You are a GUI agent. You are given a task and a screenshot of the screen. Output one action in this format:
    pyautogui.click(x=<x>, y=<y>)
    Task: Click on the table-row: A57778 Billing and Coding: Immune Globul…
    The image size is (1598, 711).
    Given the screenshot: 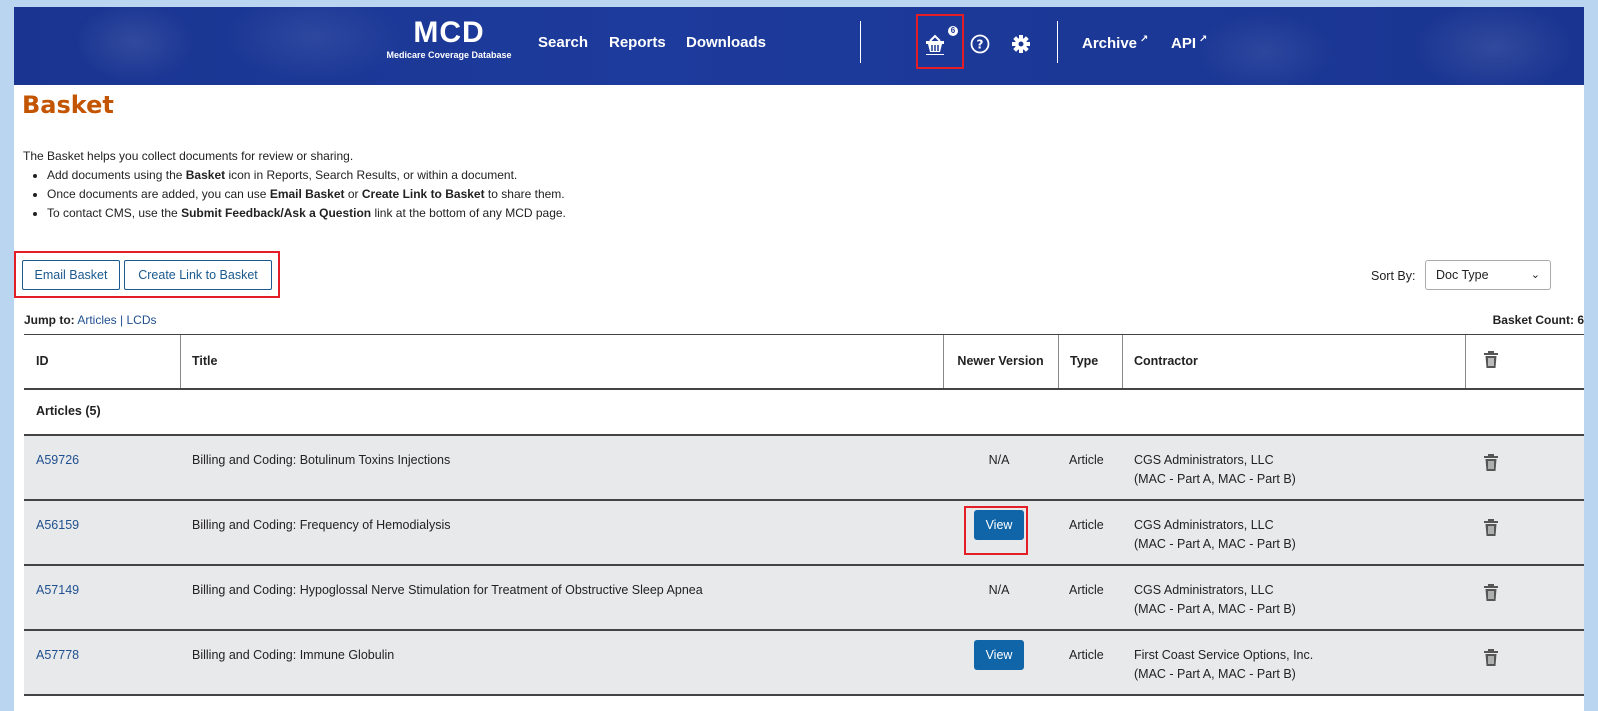 What is the action you would take?
    pyautogui.click(x=804, y=663)
    